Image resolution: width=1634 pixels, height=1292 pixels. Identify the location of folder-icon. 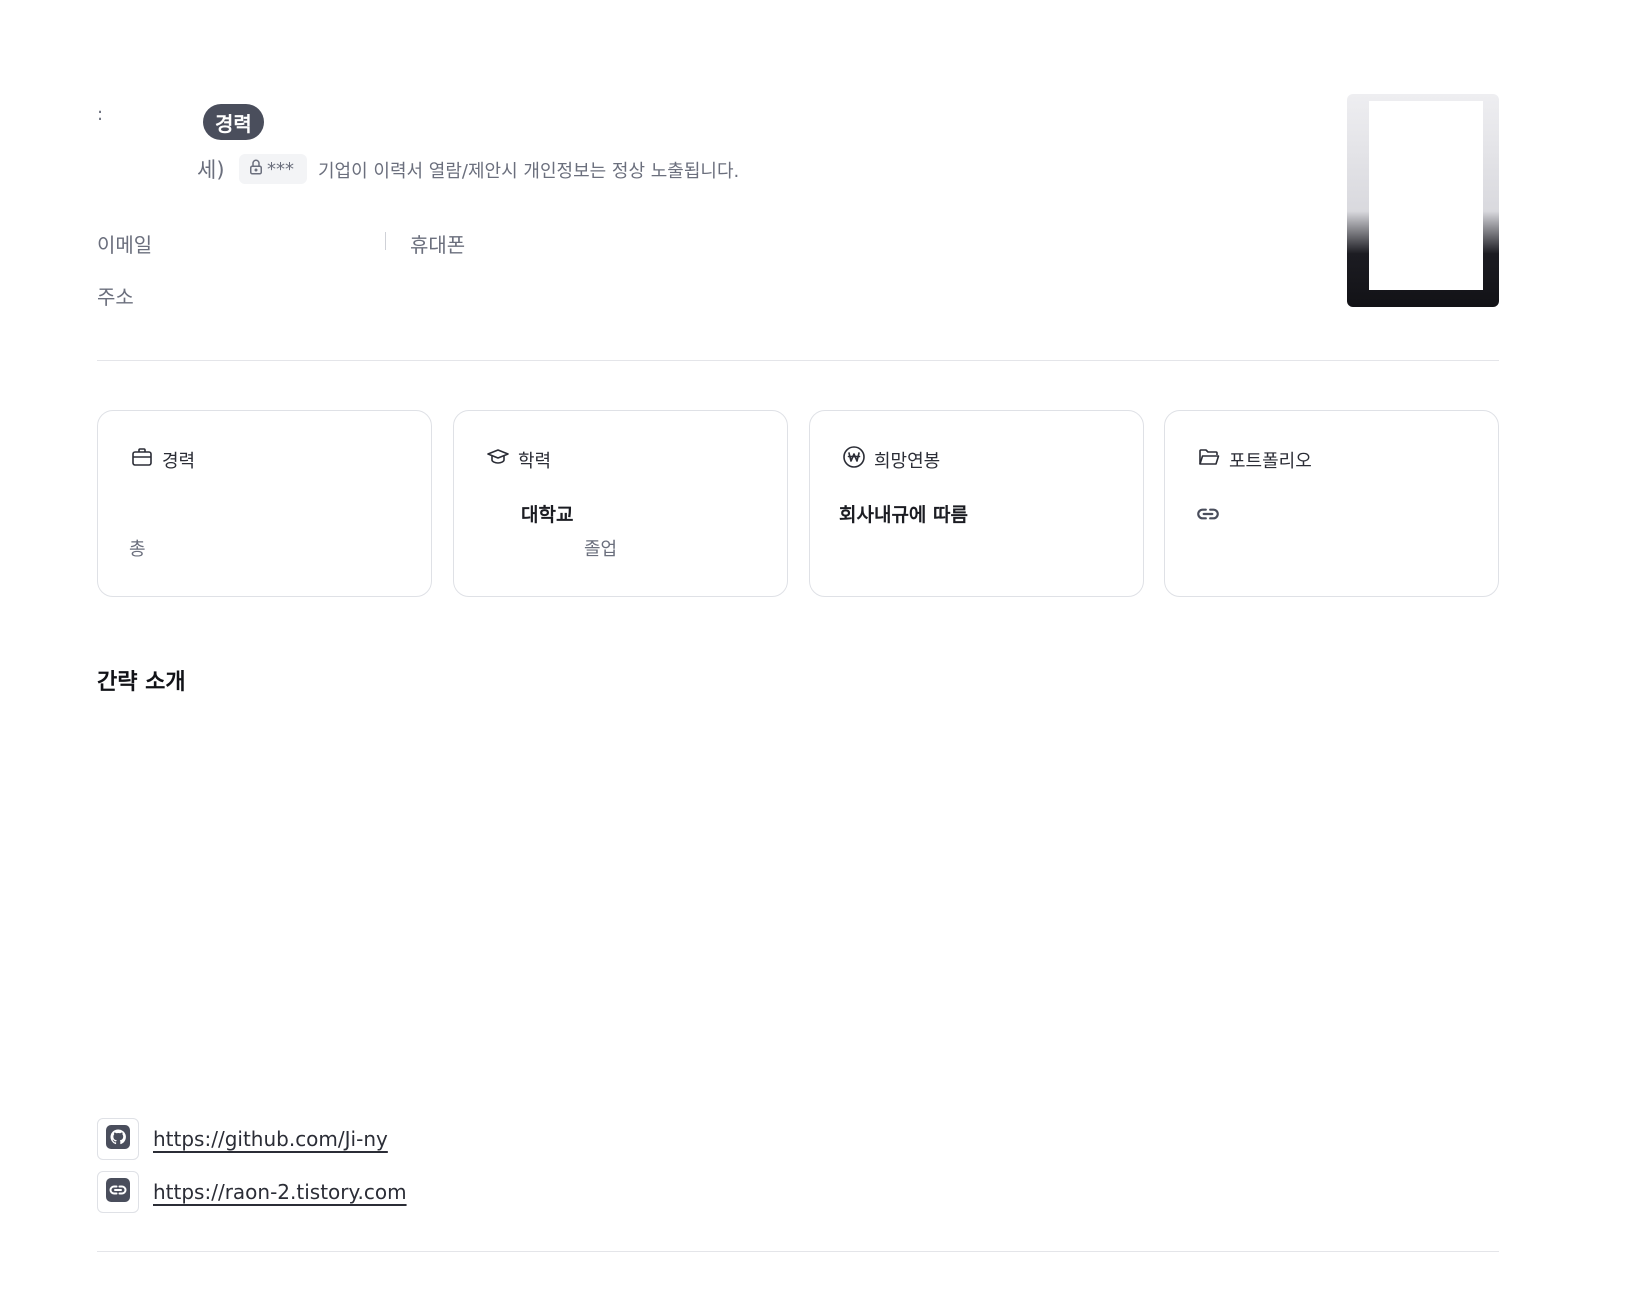
(1209, 459).